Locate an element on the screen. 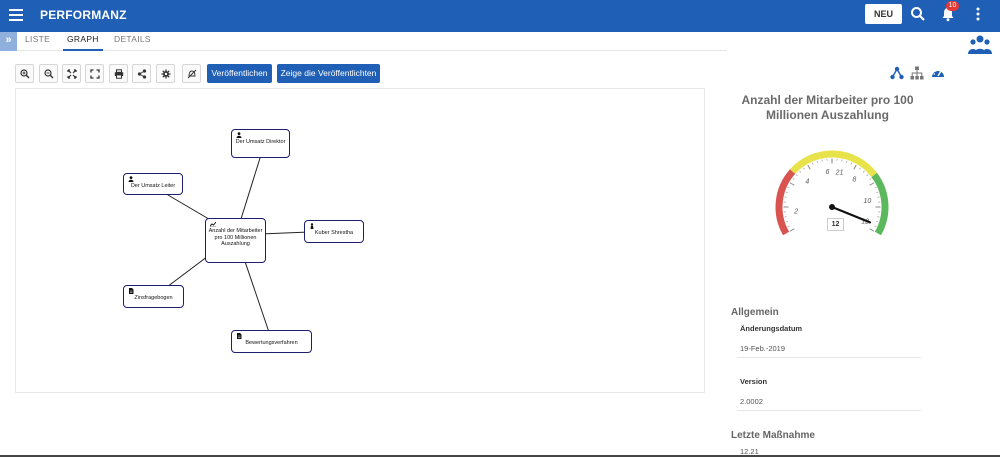 Image resolution: width=1000 pixels, height=457 pixels. graph-node-leader: Der Umsatz Leiter is located at coordinates (153, 184).